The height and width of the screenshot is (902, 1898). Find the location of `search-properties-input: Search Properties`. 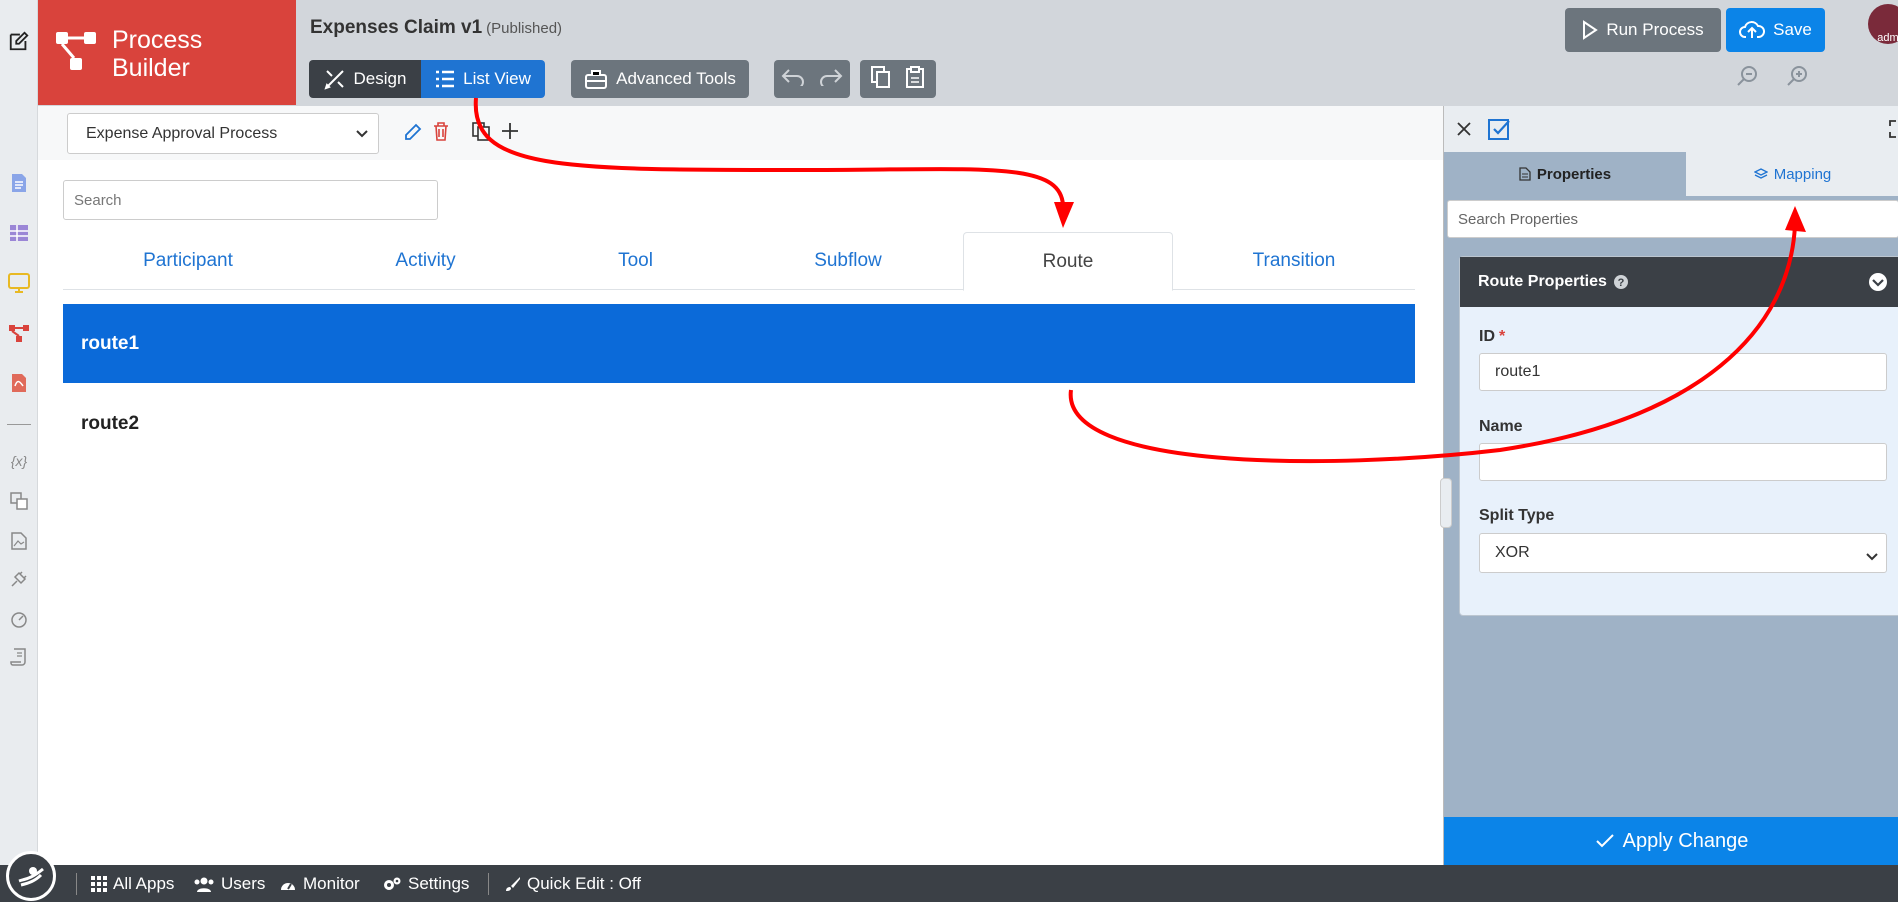

search-properties-input: Search Properties is located at coordinates (1672, 219).